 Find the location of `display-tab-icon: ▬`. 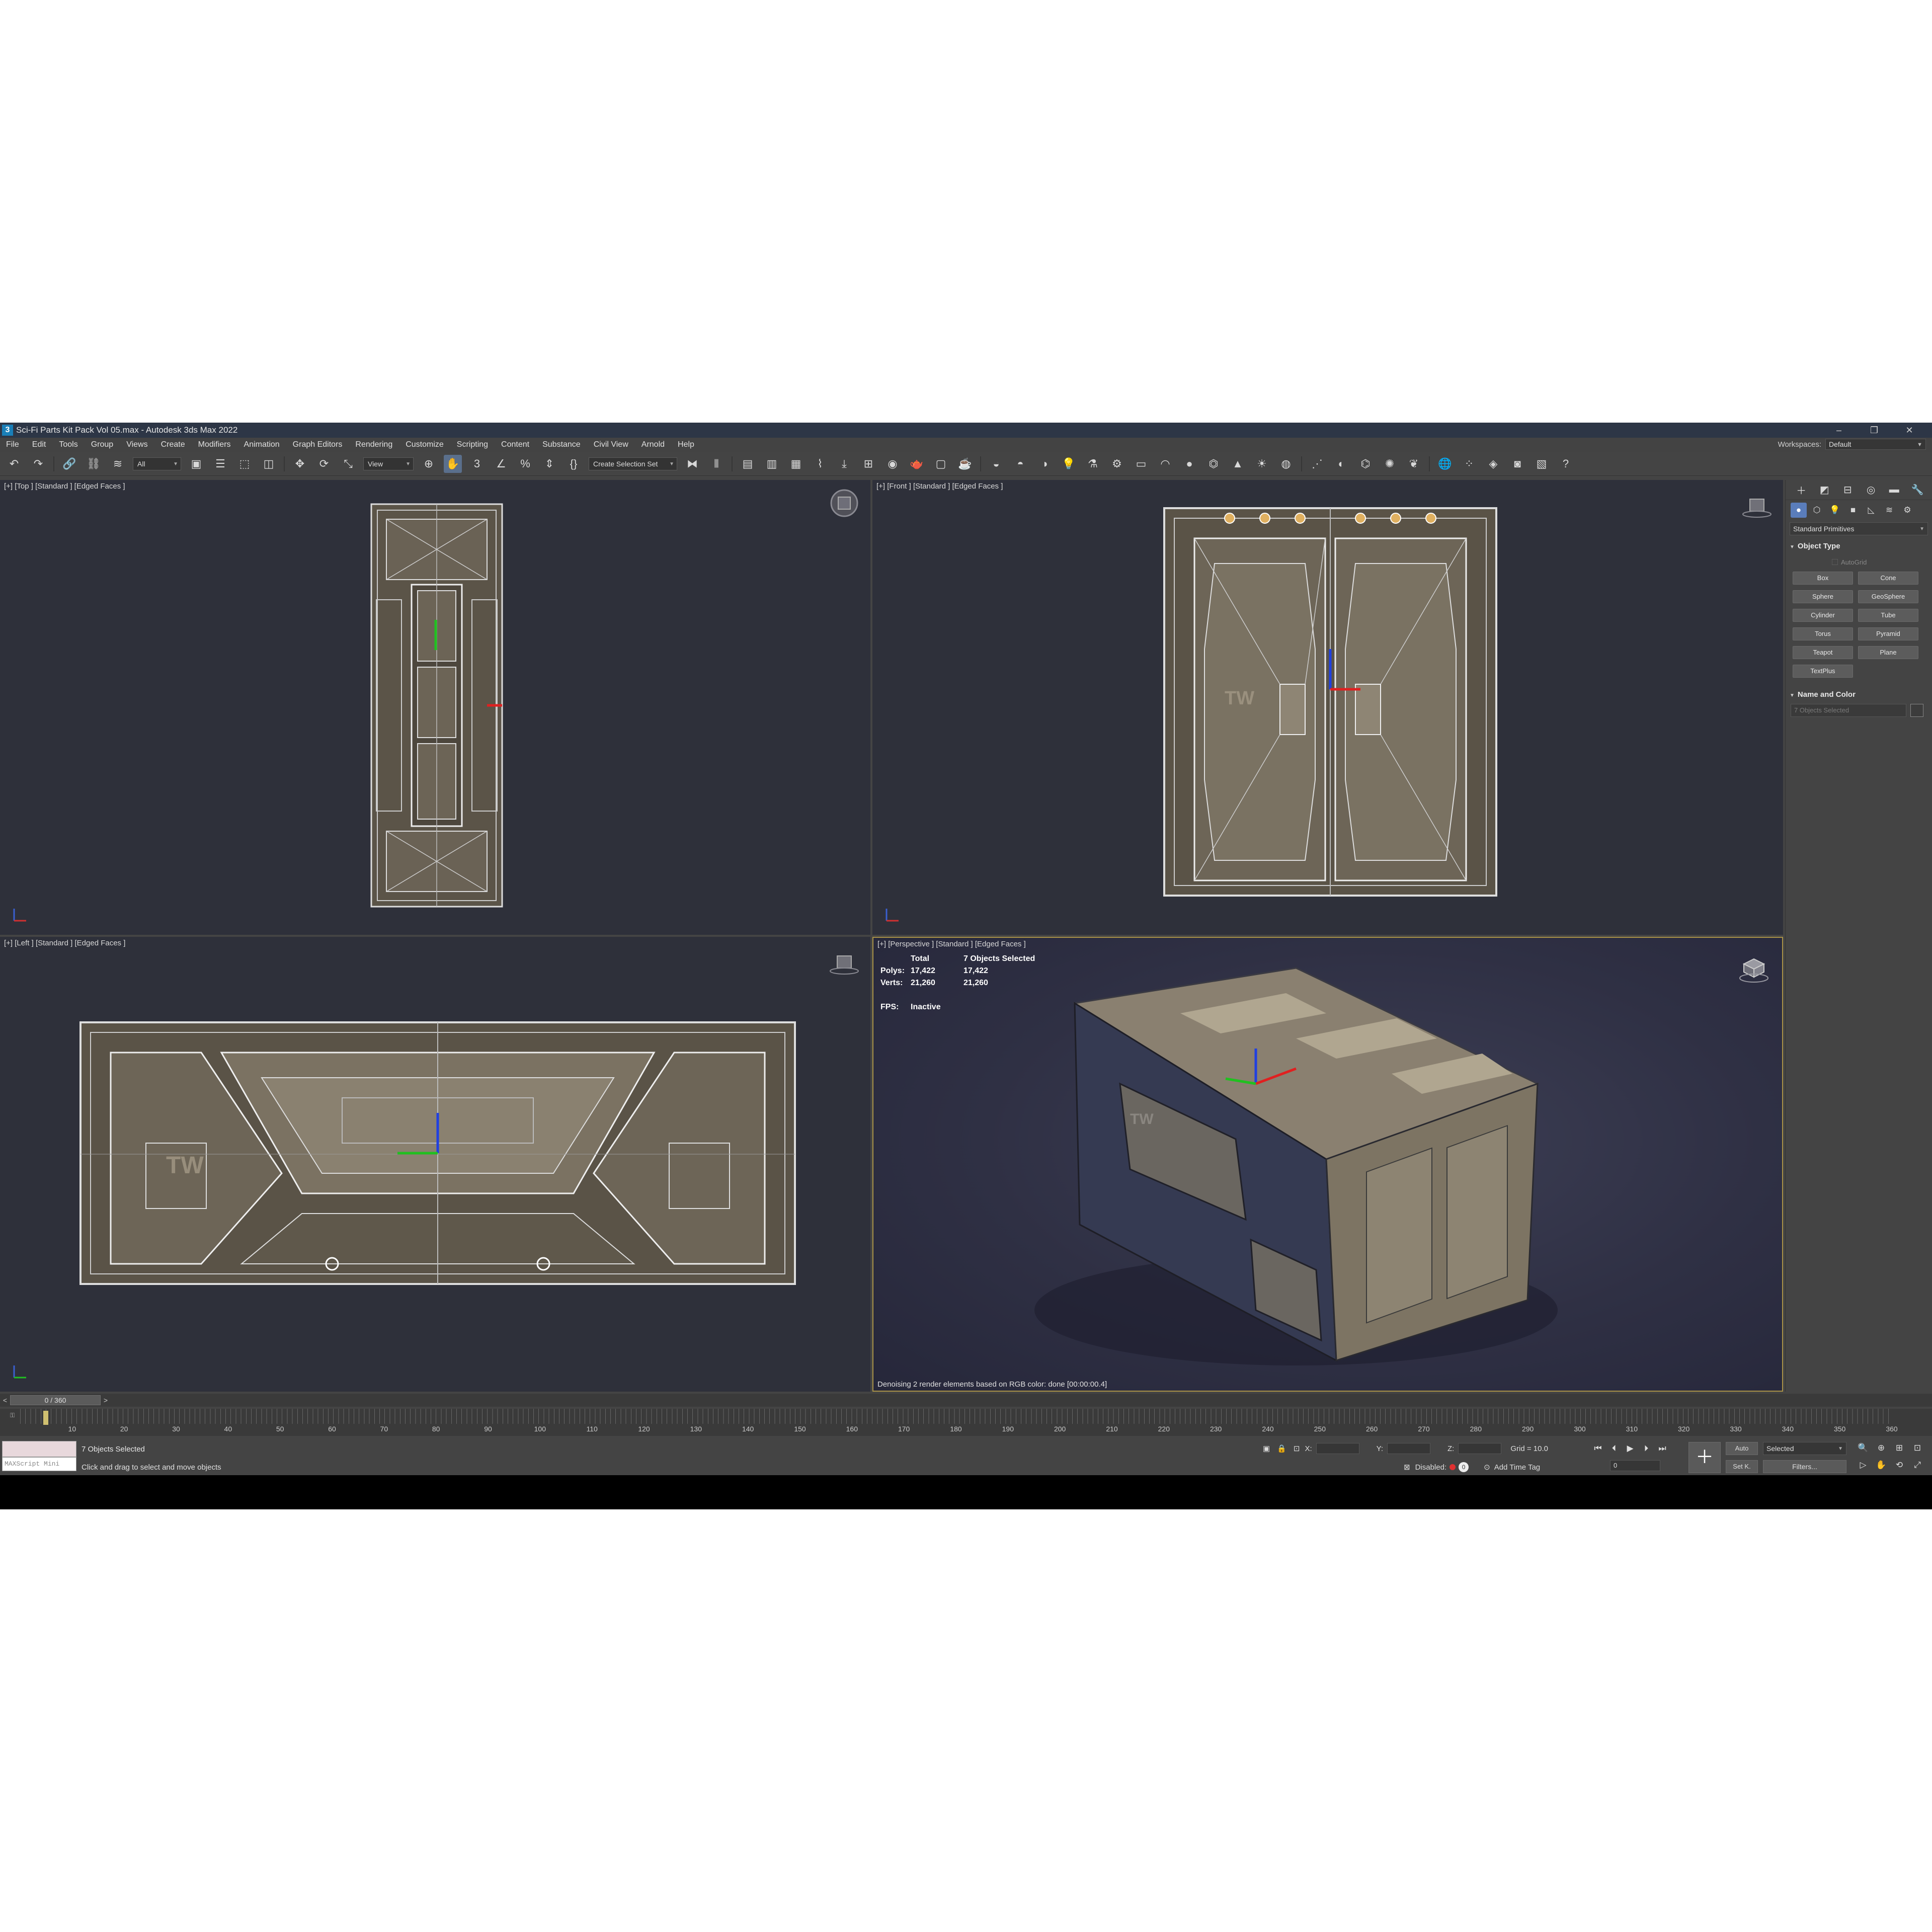

display-tab-icon: ▬ is located at coordinates (1894, 490).